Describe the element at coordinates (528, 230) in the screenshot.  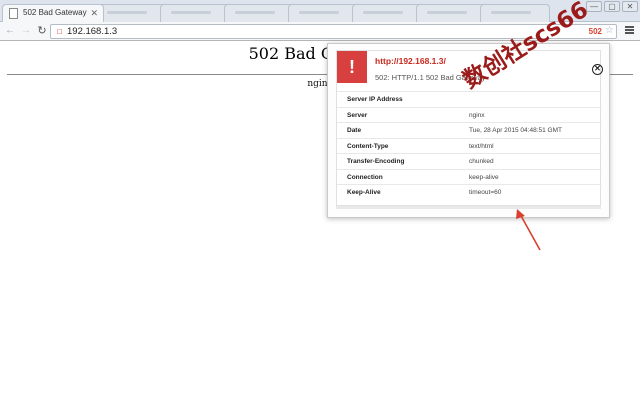
I see `annotation-arrow-icon` at that location.